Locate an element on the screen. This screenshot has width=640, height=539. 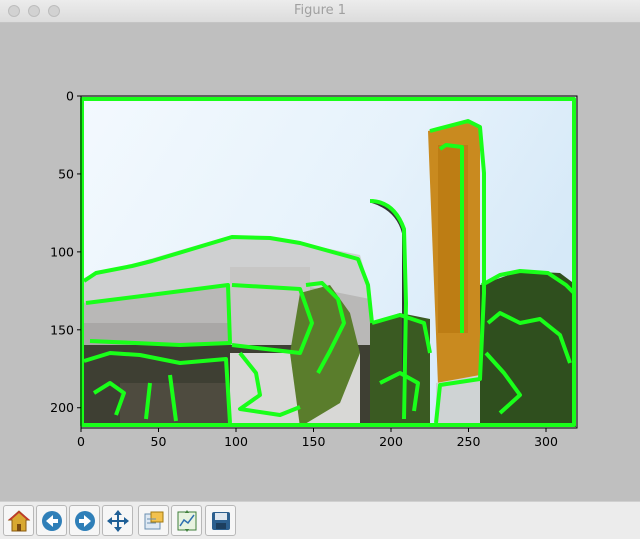
subplots-icon is located at coordinates (186, 520).